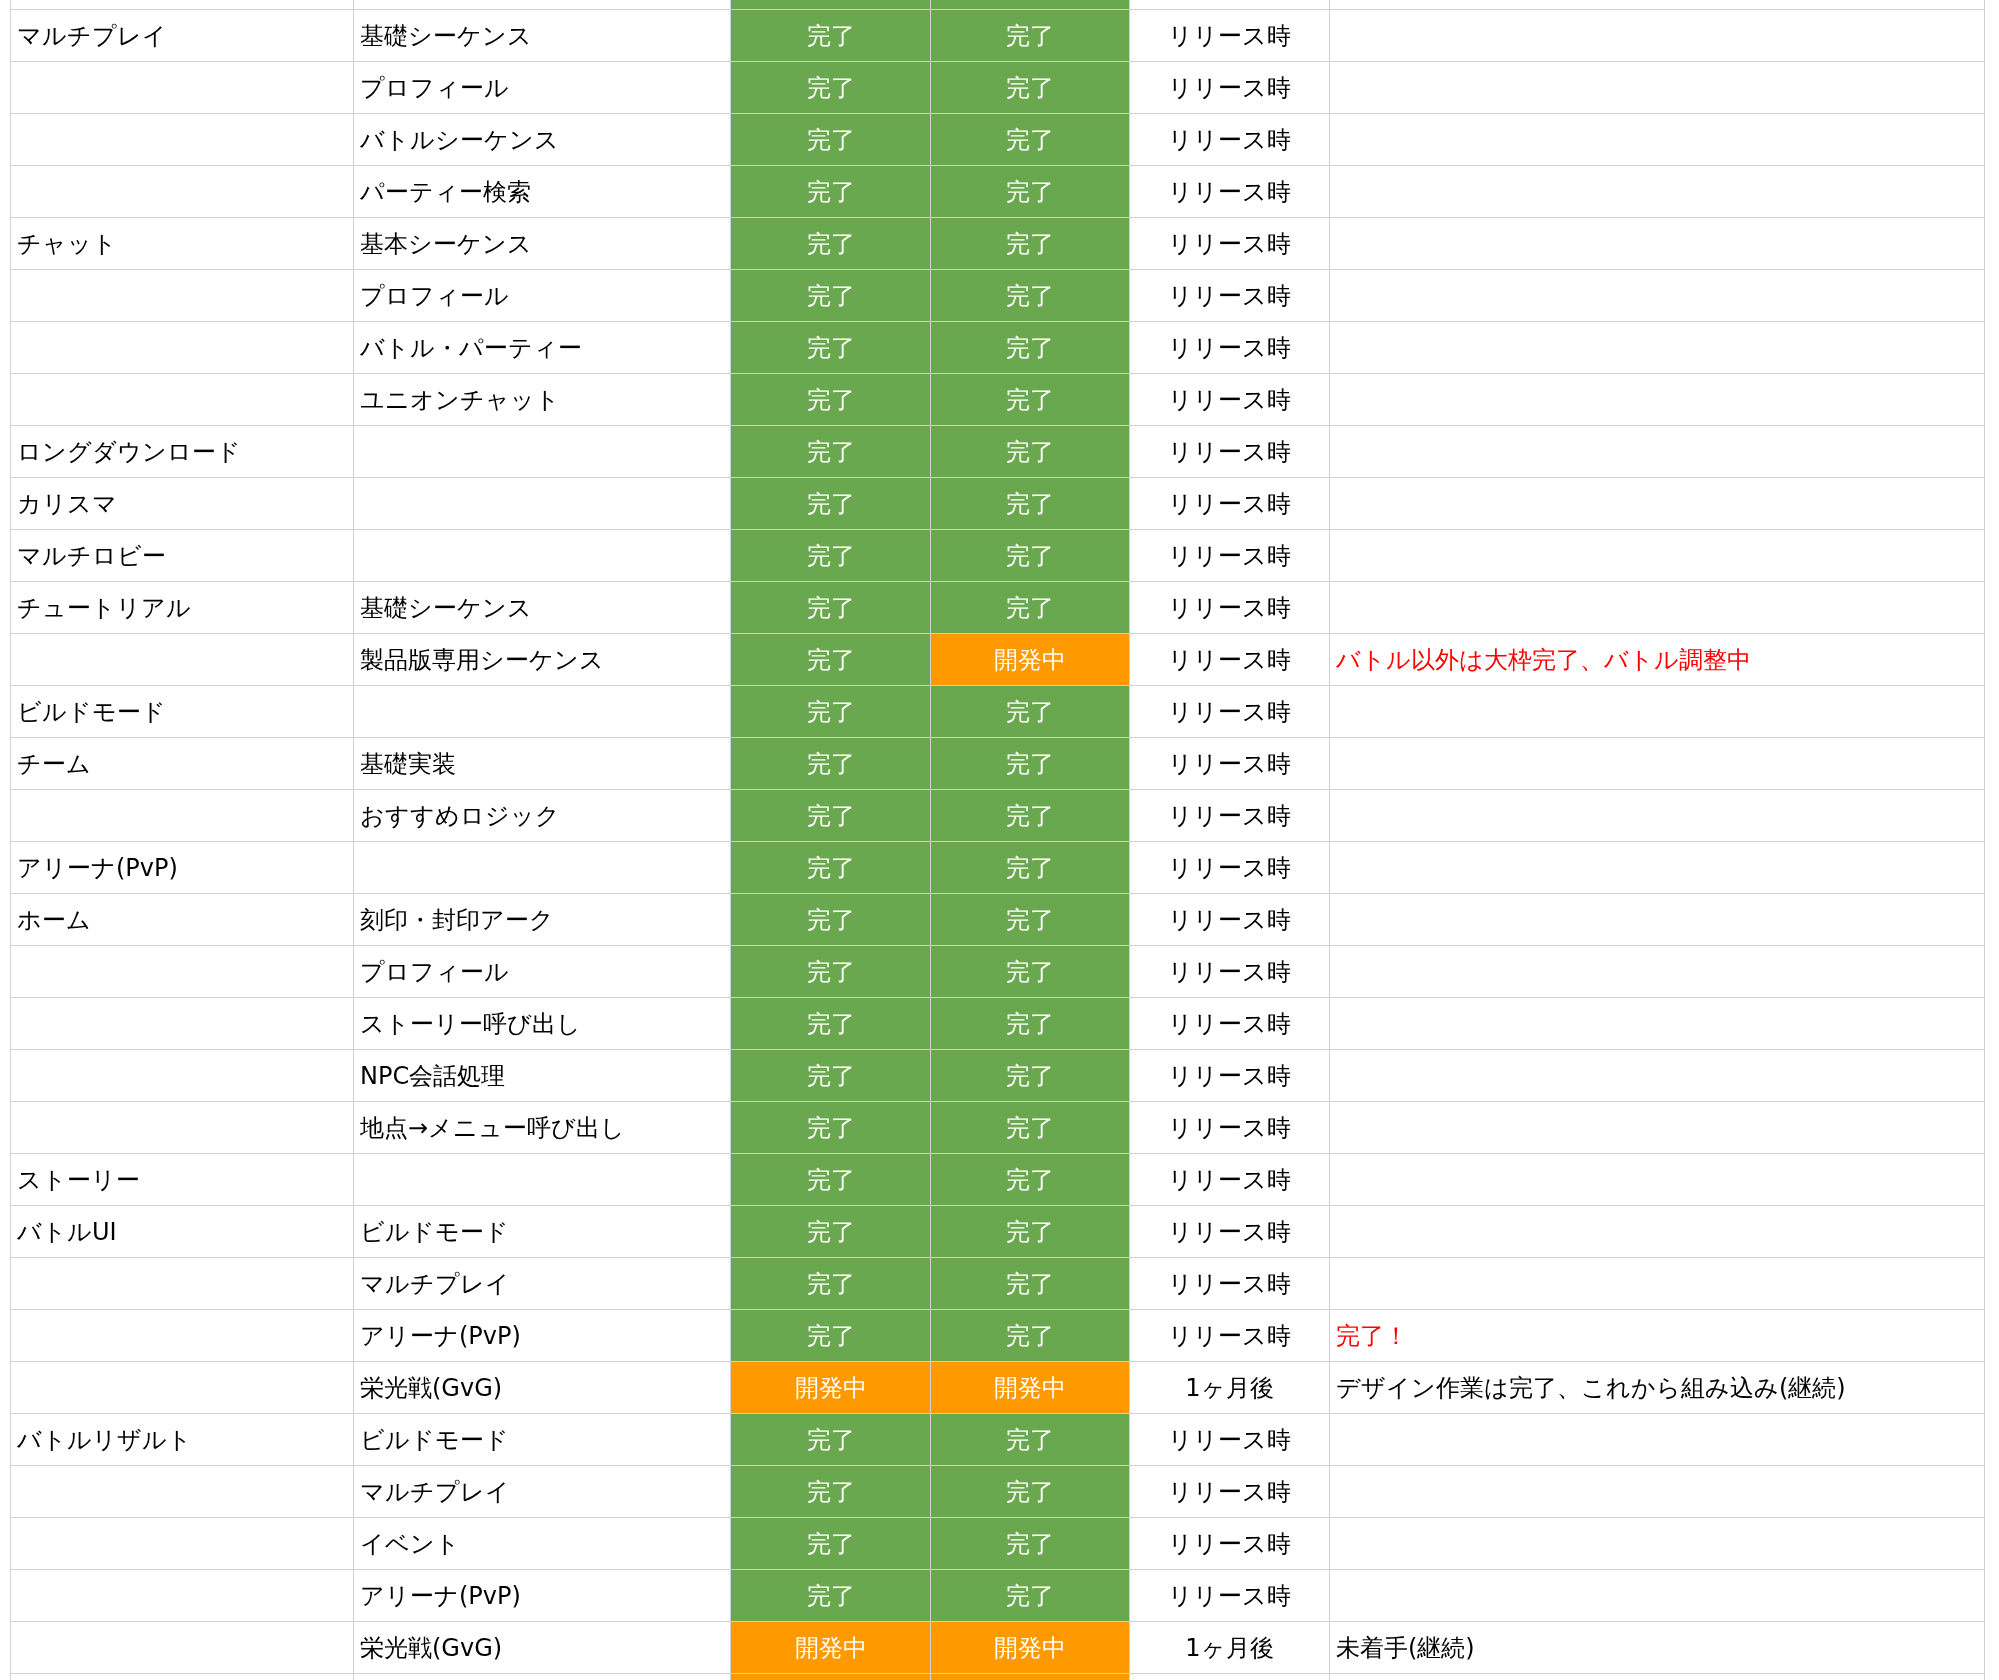  What do you see at coordinates (182, 764) in the screenshot?
I see `category-cell: チーム` at bounding box center [182, 764].